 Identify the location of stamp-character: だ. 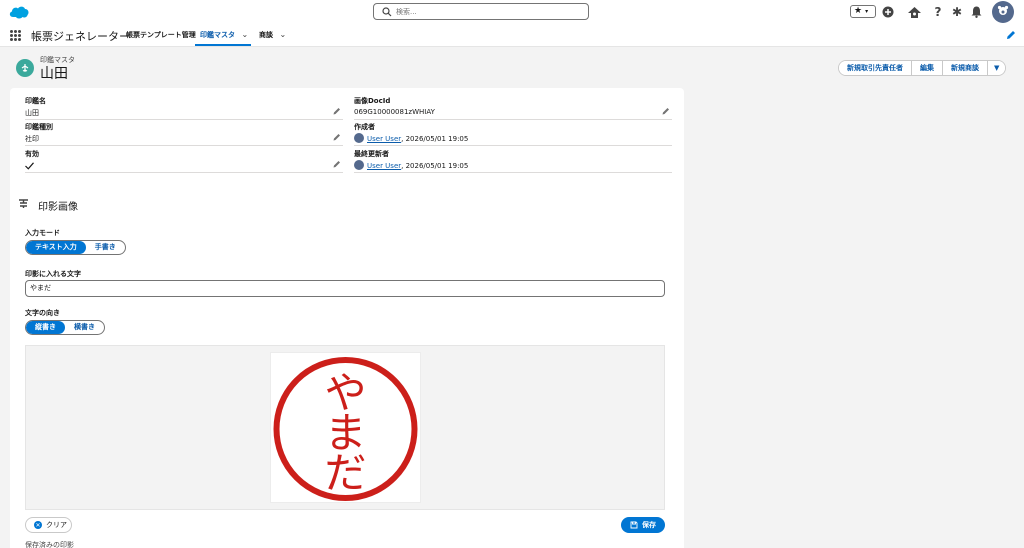
(345, 473).